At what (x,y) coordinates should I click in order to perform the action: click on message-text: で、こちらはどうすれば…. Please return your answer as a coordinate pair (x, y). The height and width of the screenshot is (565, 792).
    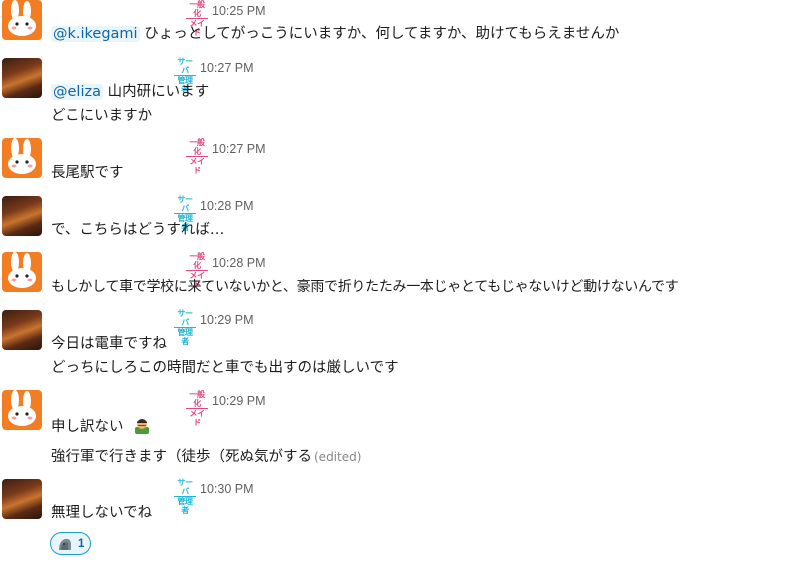
    Looking at the image, I should click on (138, 230).